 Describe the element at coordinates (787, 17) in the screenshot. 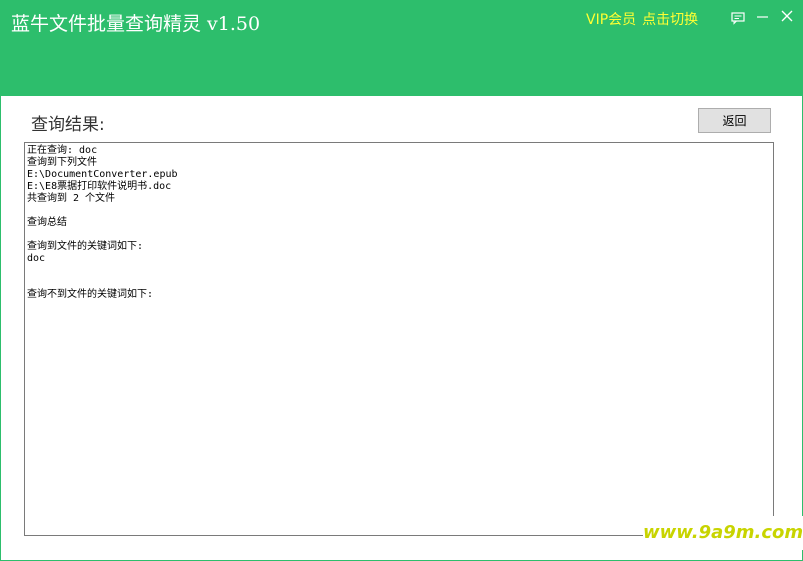

I see `close-icon` at that location.